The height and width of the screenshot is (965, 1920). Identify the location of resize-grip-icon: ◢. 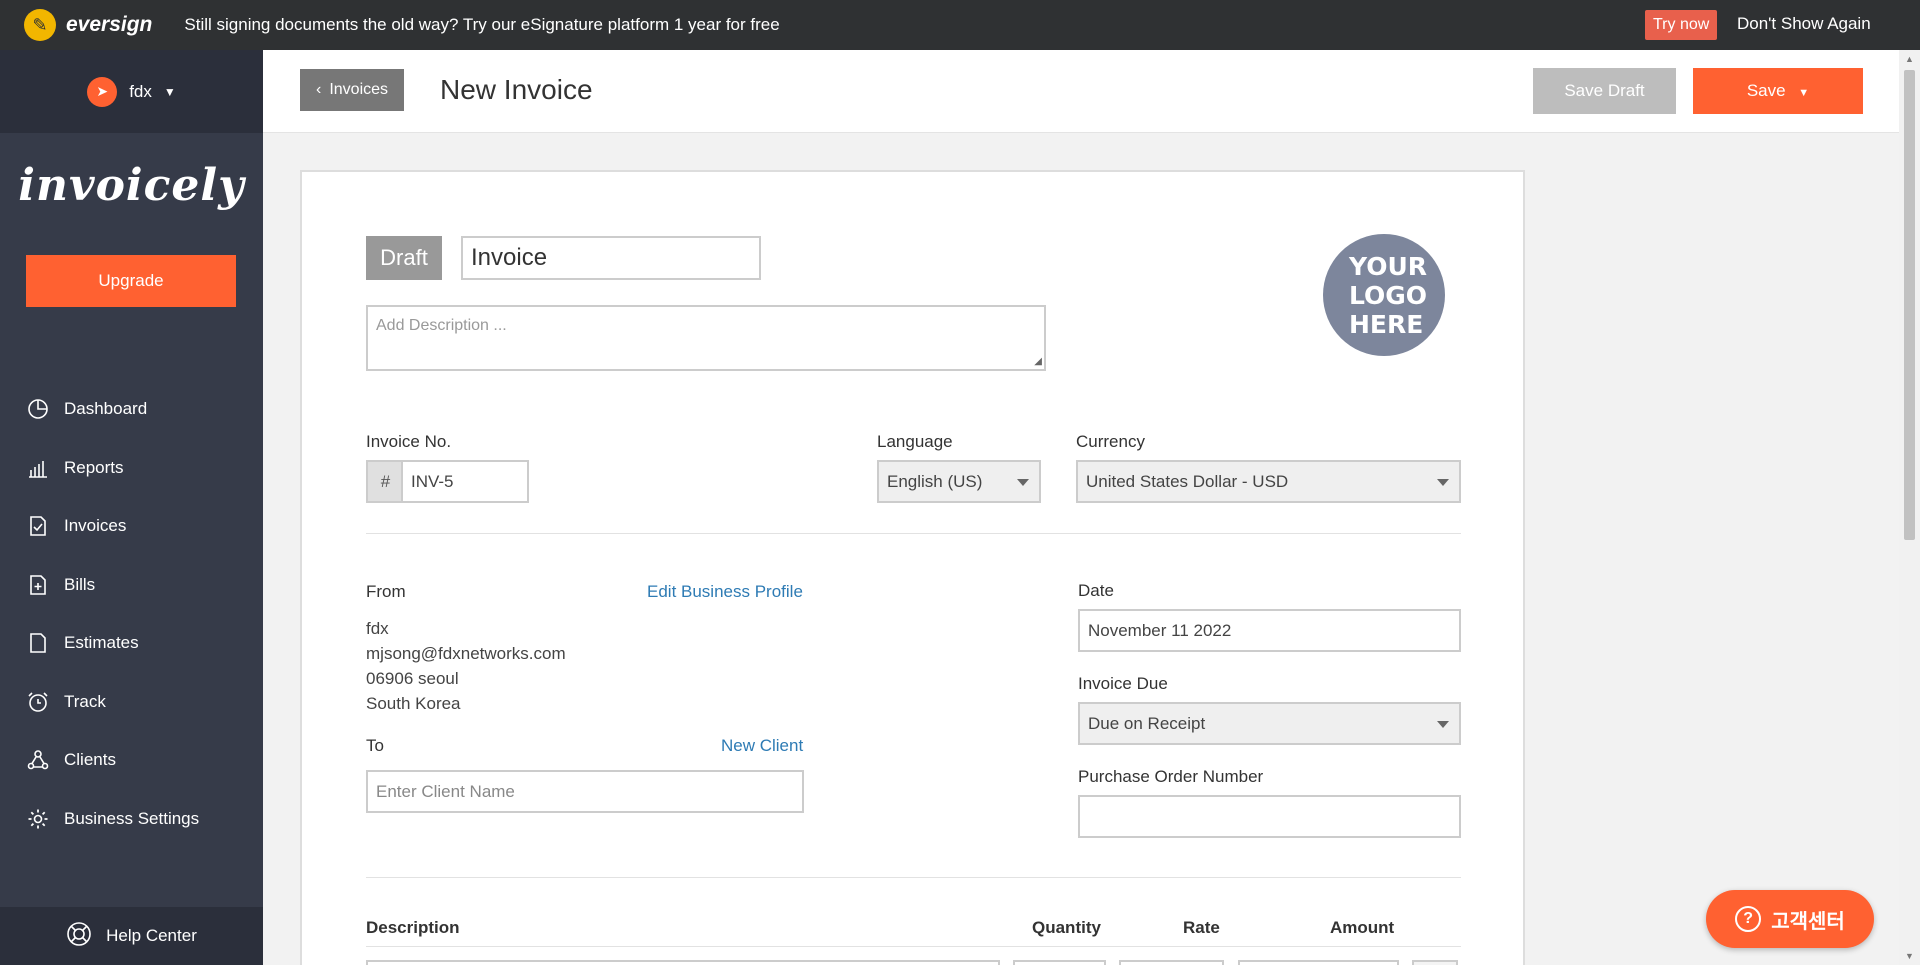
(1038, 361).